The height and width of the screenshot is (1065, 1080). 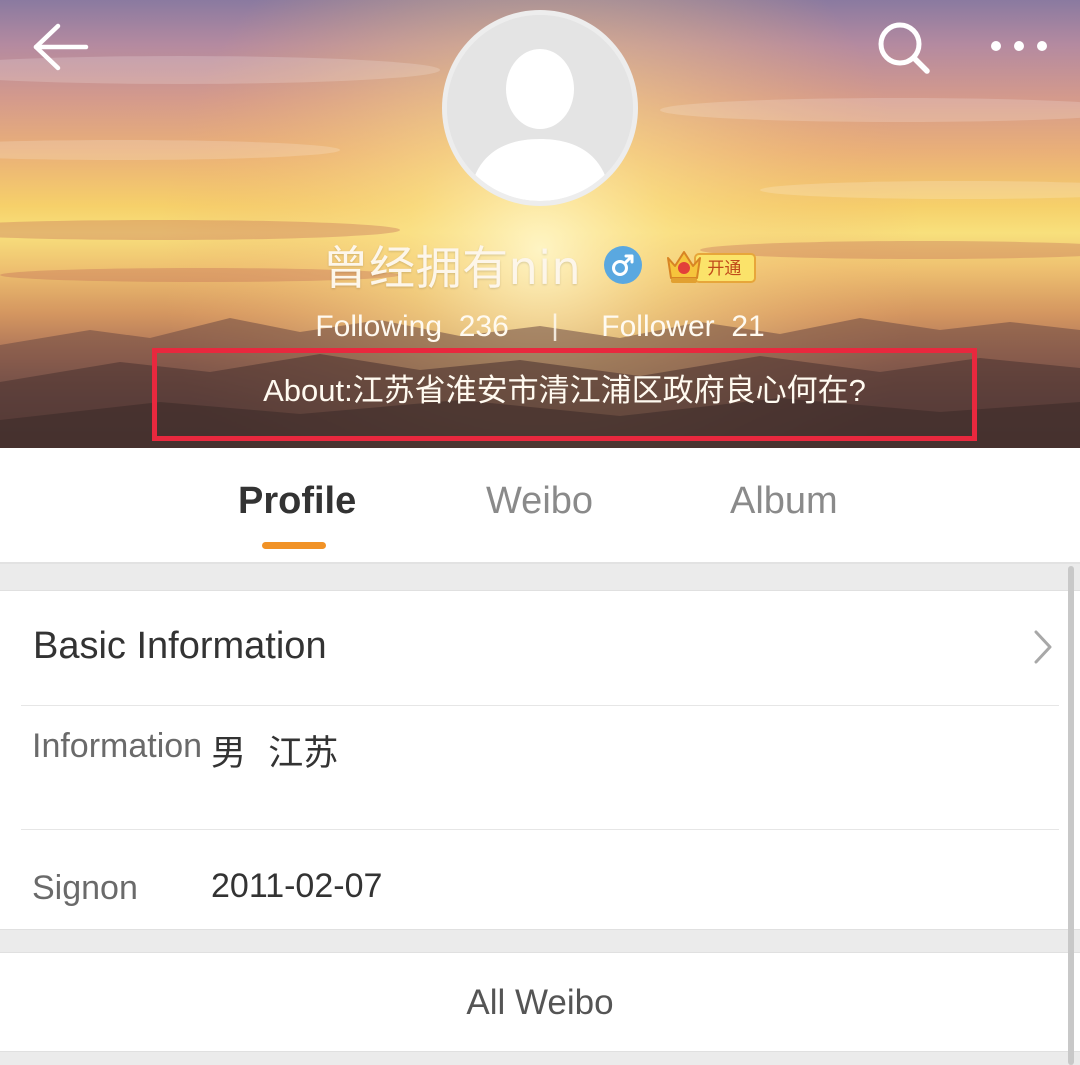 I want to click on username: 曾经拥有nin, so click(x=452, y=268).